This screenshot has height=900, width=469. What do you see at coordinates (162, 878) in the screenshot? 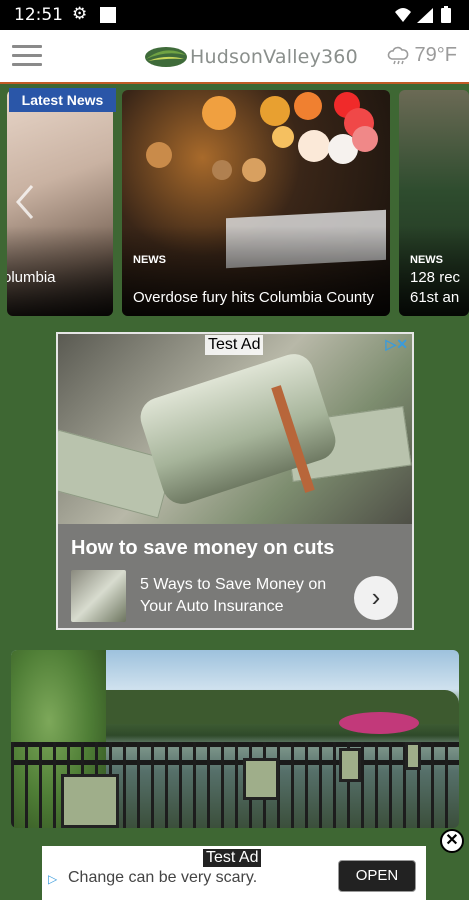
I see `banner-ad-text: Change can be very scary.` at bounding box center [162, 878].